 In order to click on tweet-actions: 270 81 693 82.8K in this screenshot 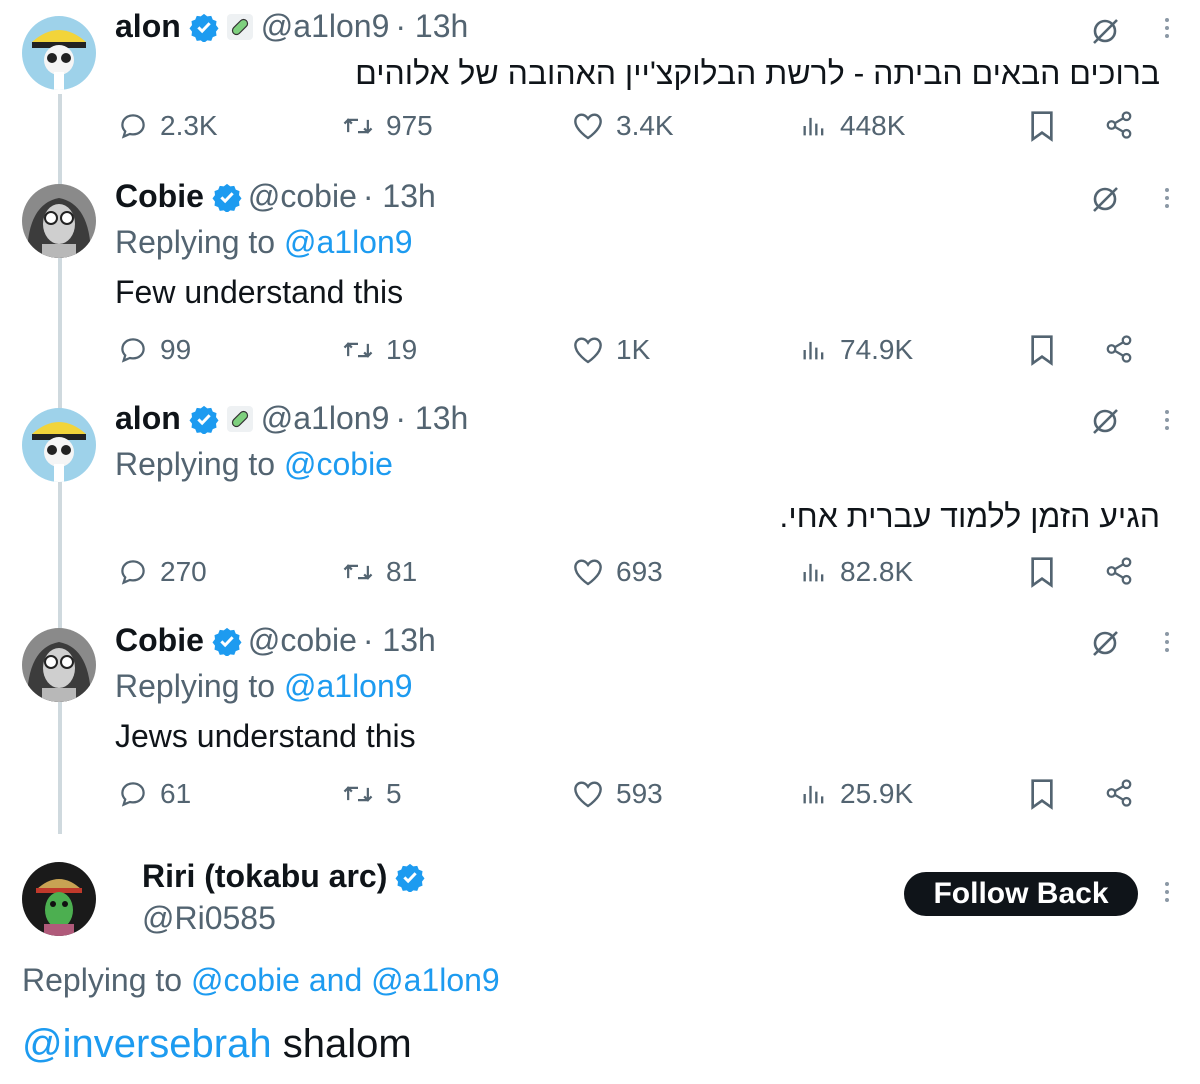, I will do `click(600, 576)`.